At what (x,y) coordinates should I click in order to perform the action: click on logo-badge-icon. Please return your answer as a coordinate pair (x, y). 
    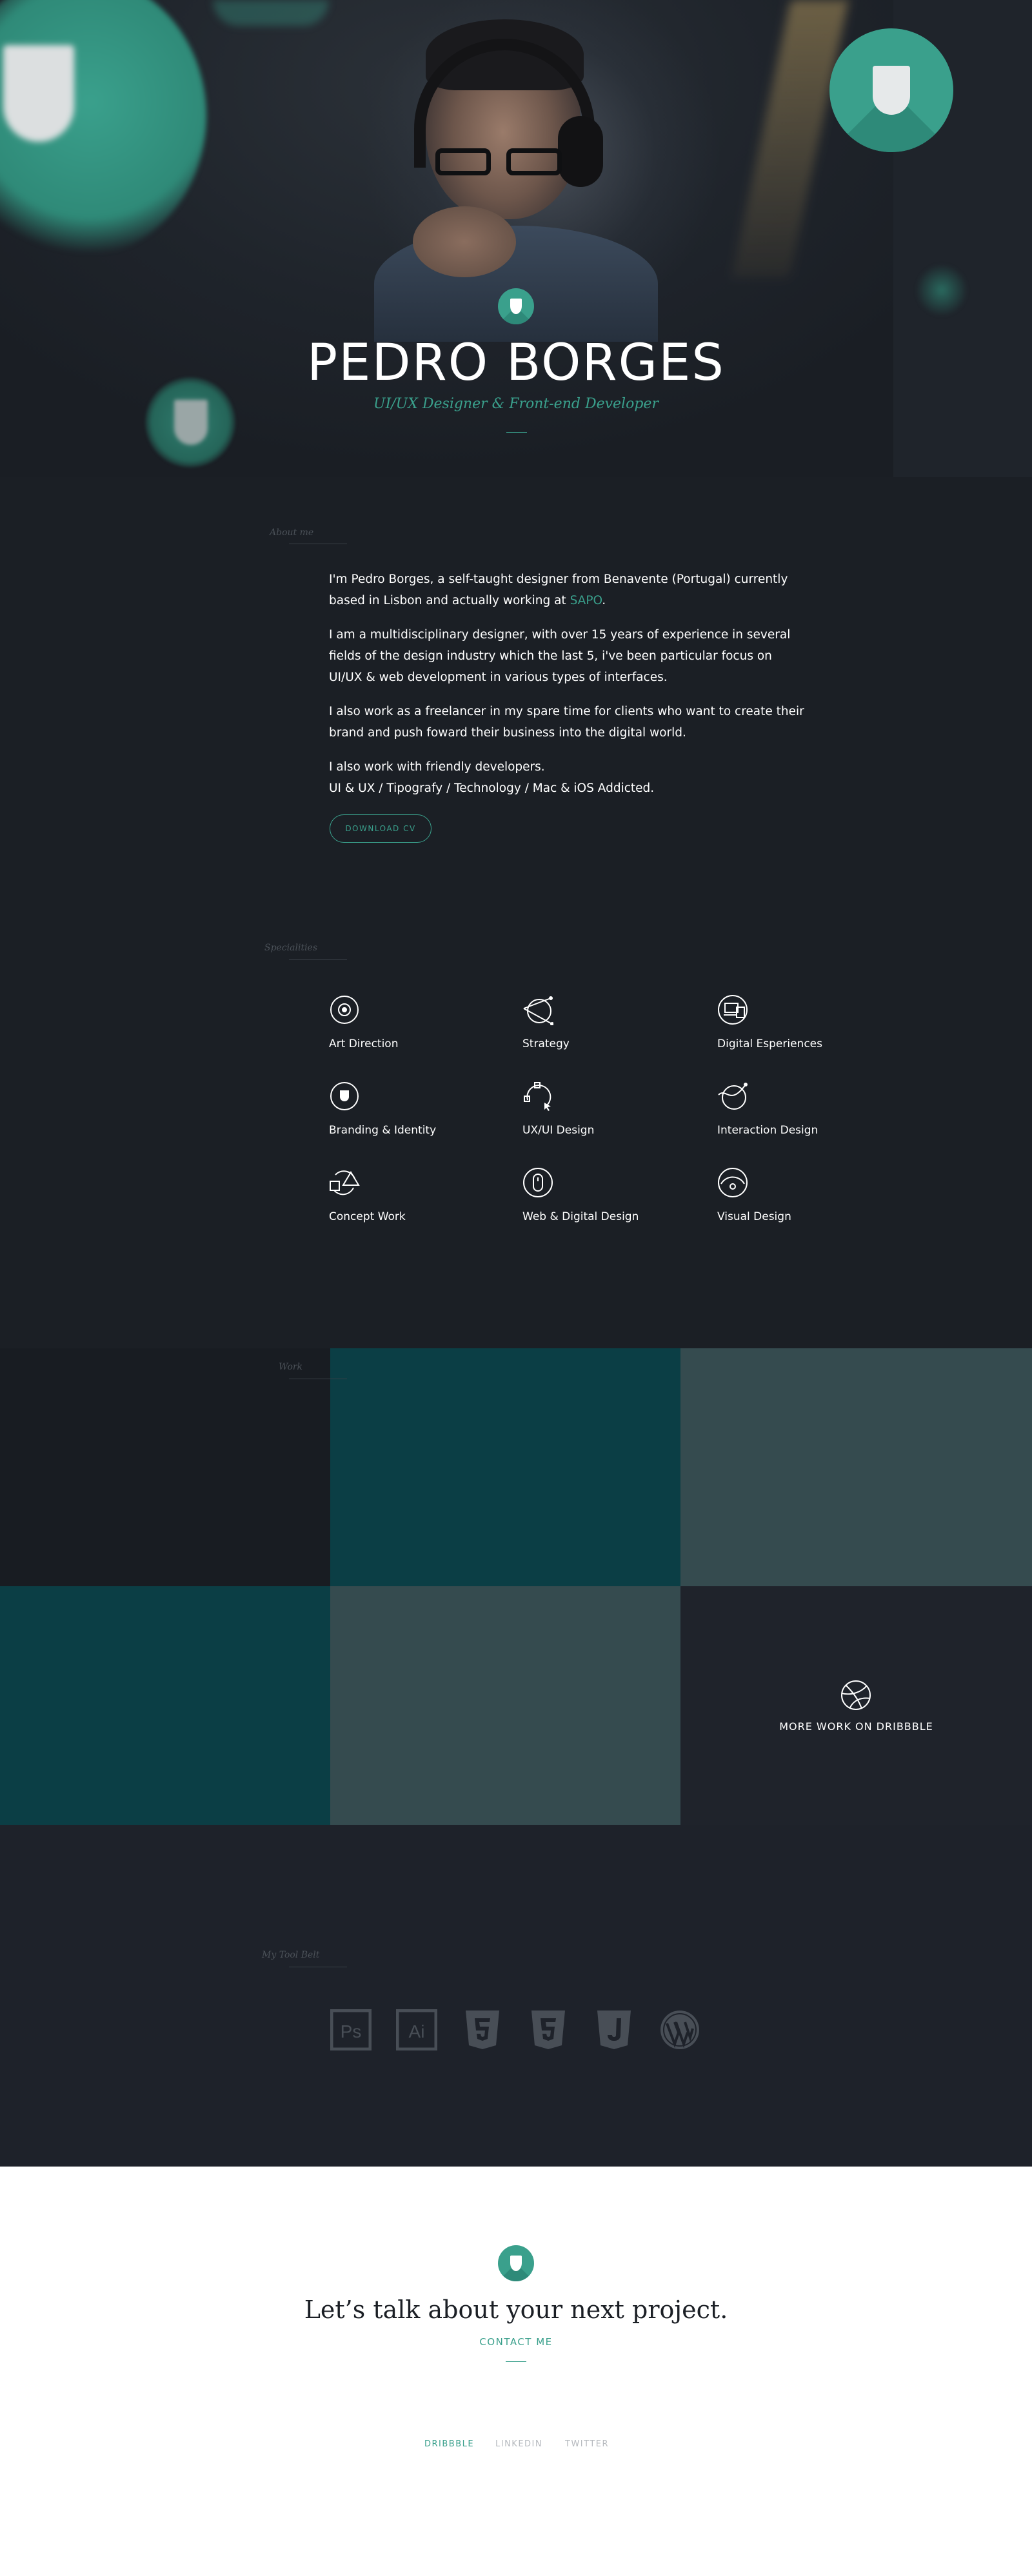
    Looking at the image, I should click on (891, 90).